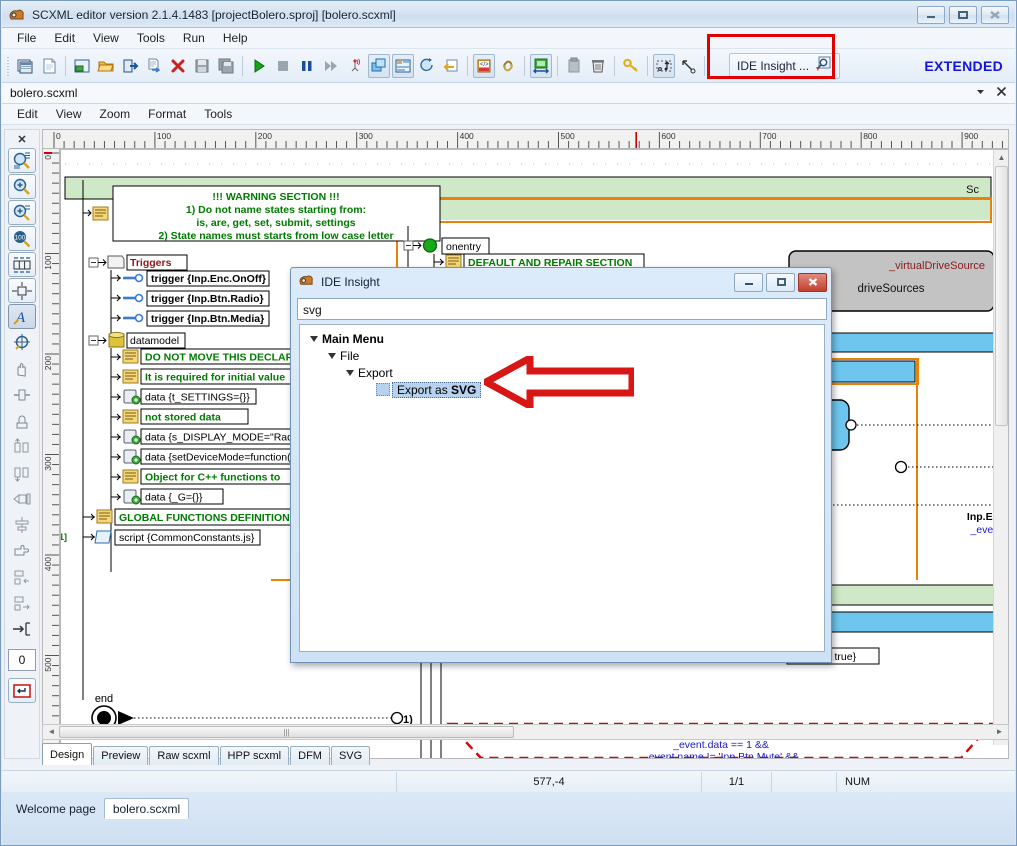  I want to click on horizontal-scroll-thumb: |||, so click(286, 732).